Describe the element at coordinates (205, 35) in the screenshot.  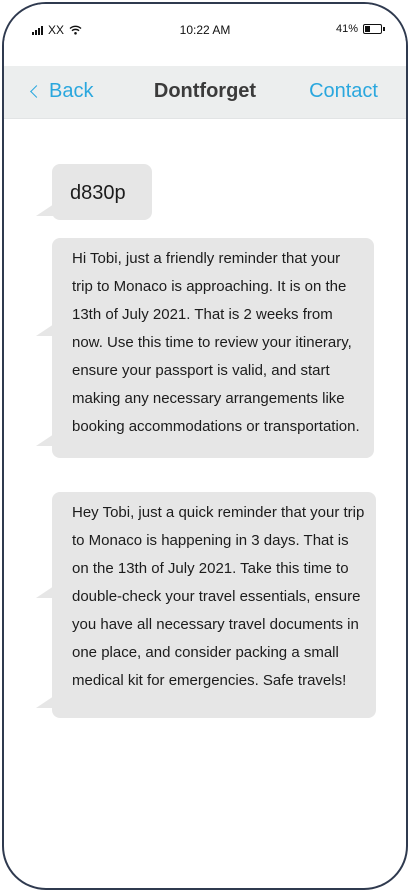
I see `status-bar: XX 10:22 AM 41%` at that location.